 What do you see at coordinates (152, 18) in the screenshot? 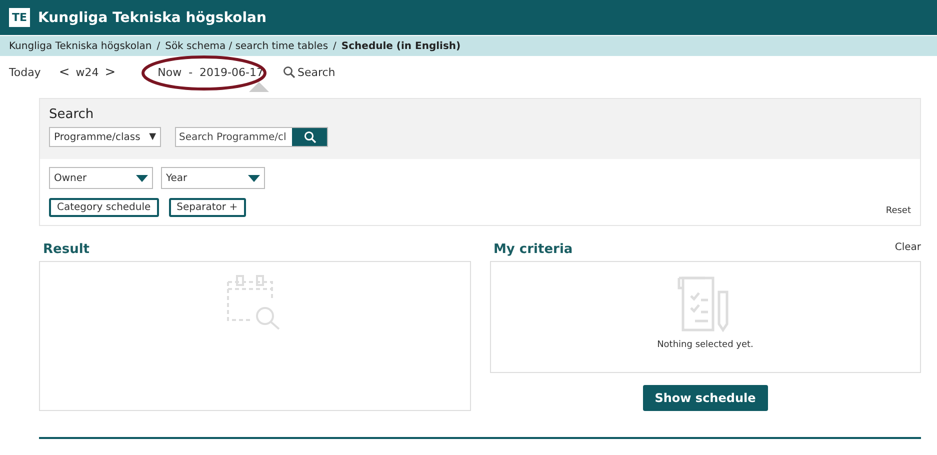
I see `app-title: Kungliga Tekniska högskolan` at bounding box center [152, 18].